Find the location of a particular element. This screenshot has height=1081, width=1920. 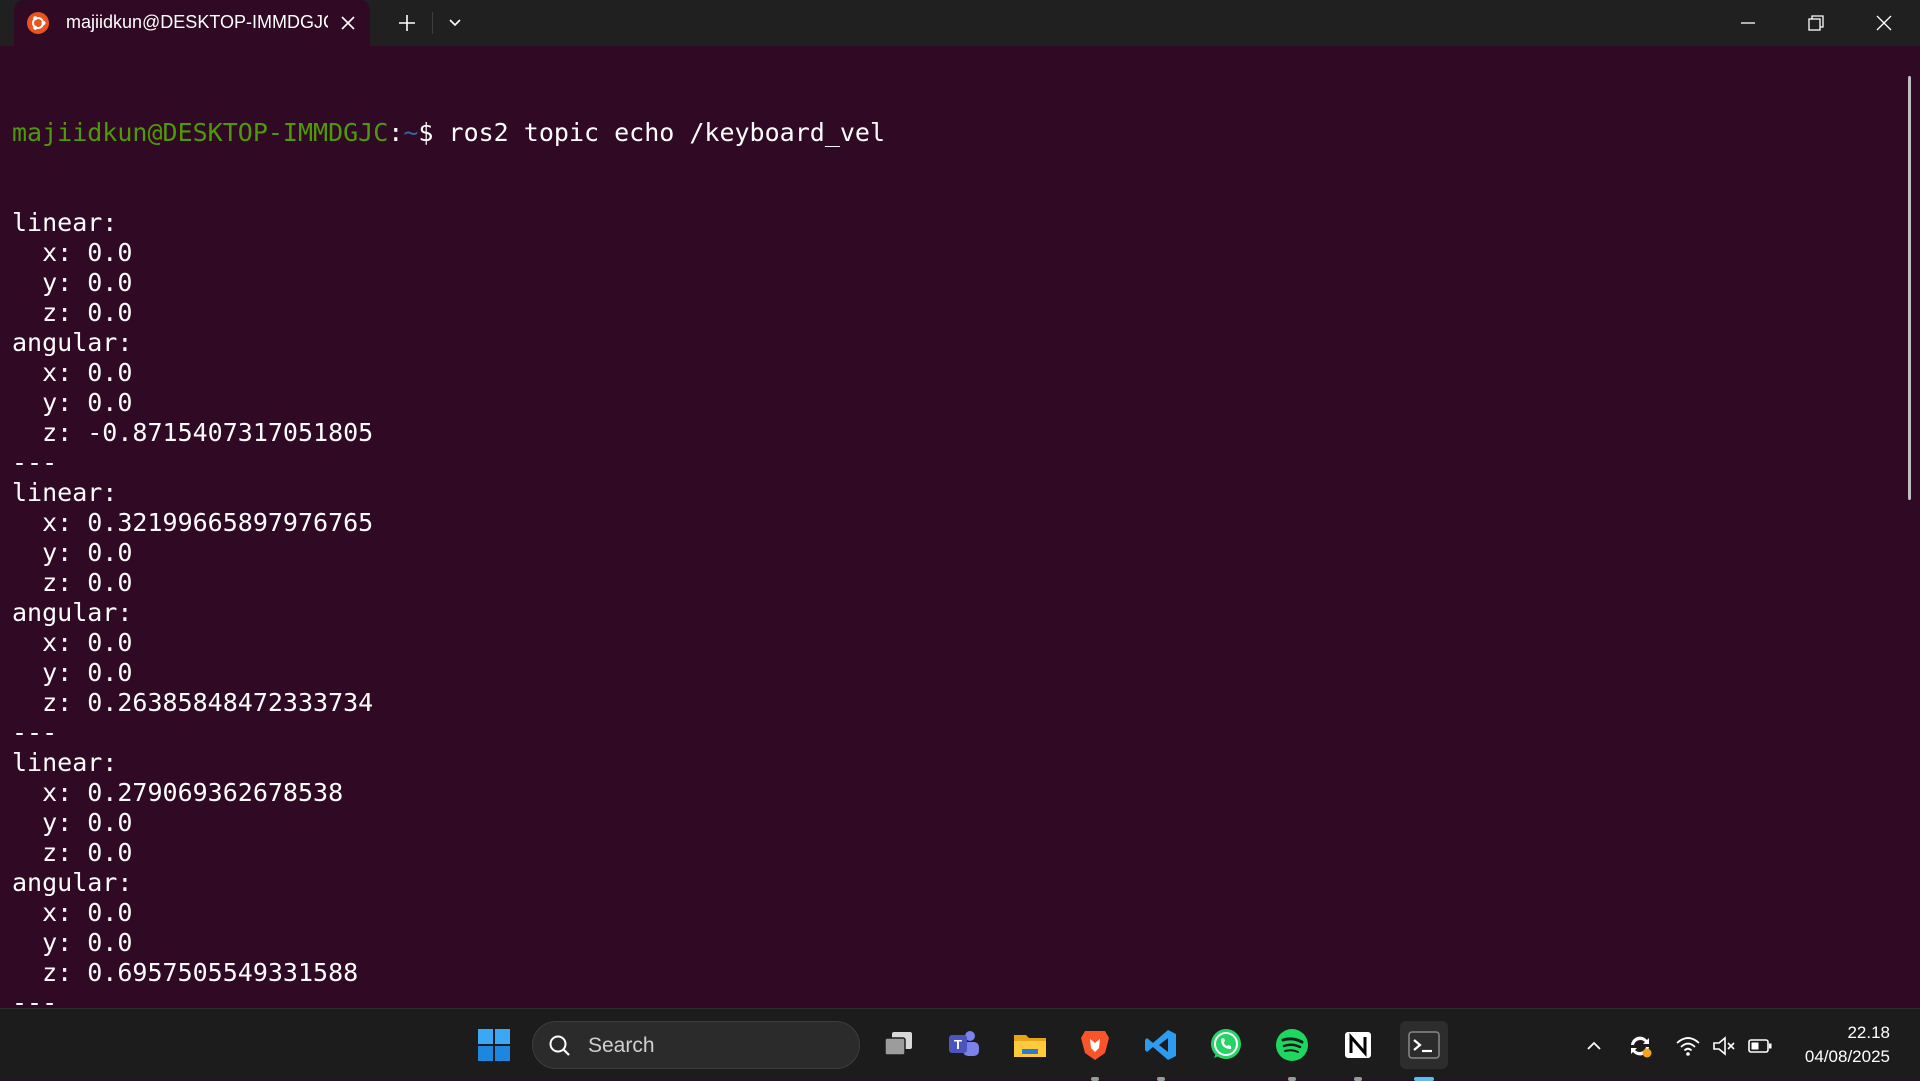

wifi-icon is located at coordinates (1688, 1046).